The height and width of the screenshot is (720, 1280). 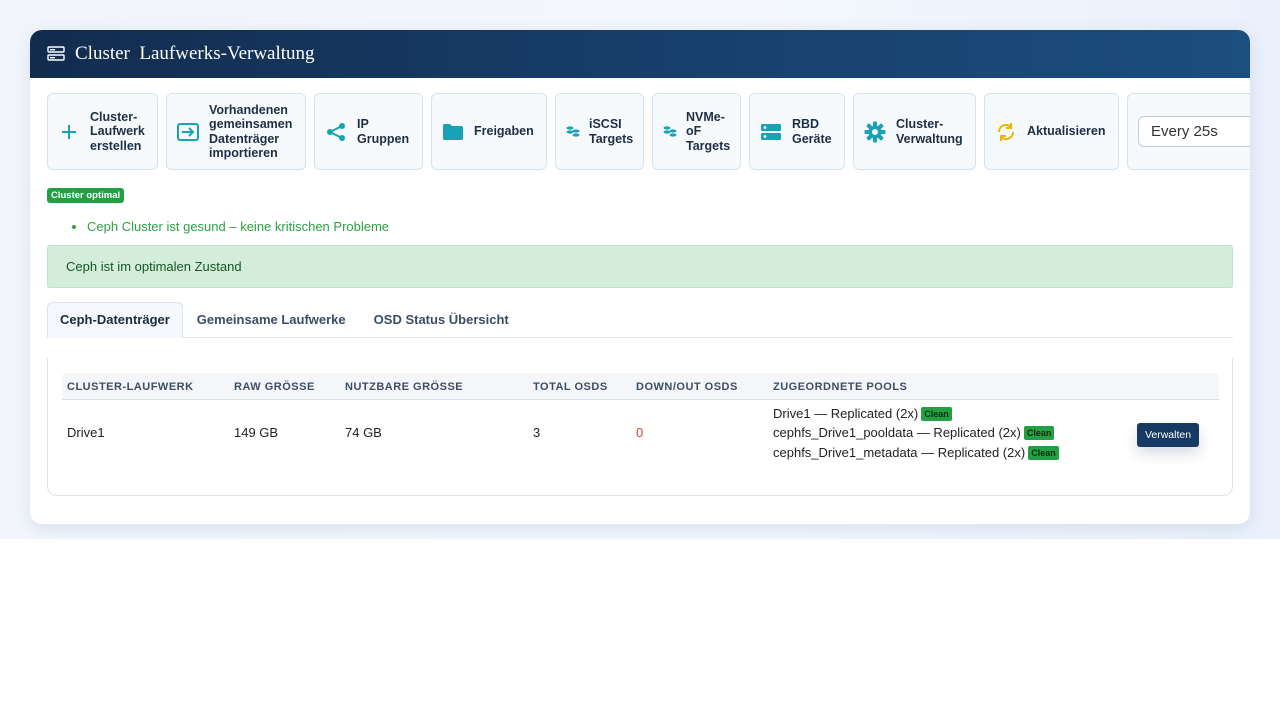 I want to click on pool-text: Drive1 — Replicated (2x), so click(x=846, y=413).